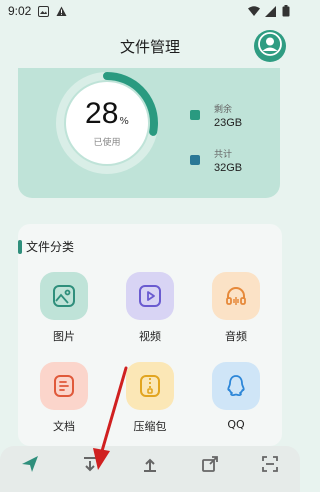 The height and width of the screenshot is (492, 320). What do you see at coordinates (150, 296) in the screenshot?
I see `video-icon` at bounding box center [150, 296].